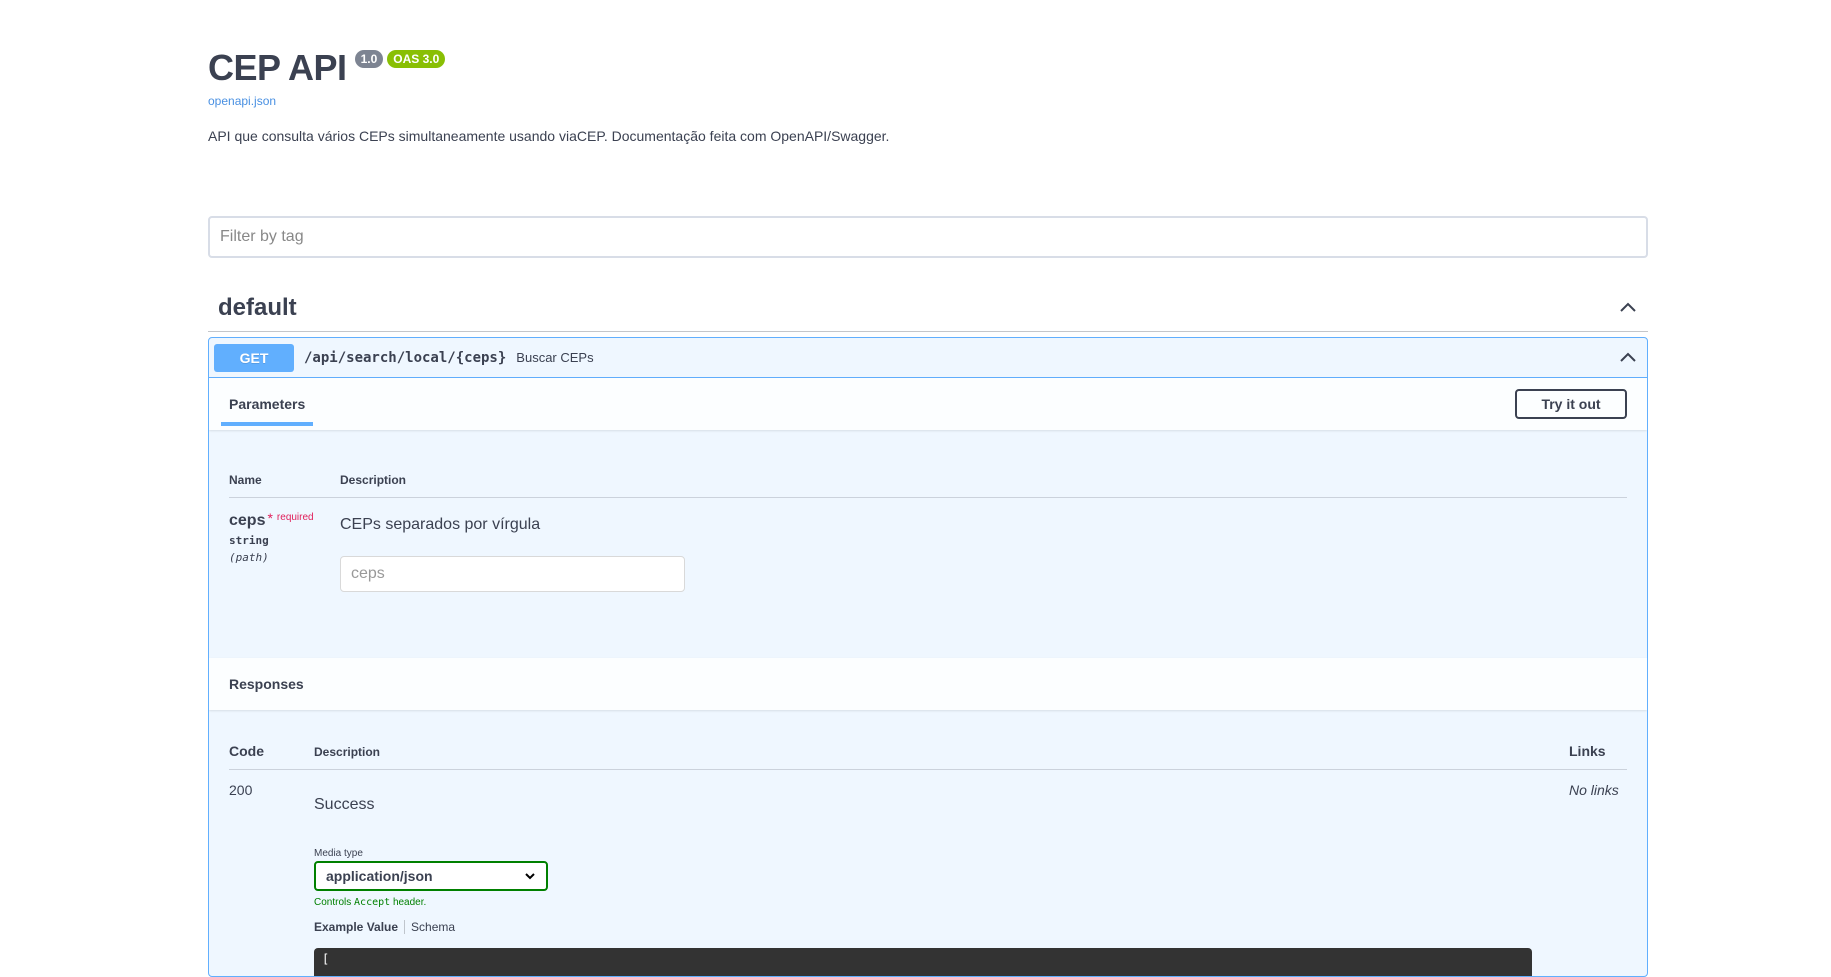 This screenshot has height=977, width=1831. I want to click on required-mark: *, so click(270, 518).